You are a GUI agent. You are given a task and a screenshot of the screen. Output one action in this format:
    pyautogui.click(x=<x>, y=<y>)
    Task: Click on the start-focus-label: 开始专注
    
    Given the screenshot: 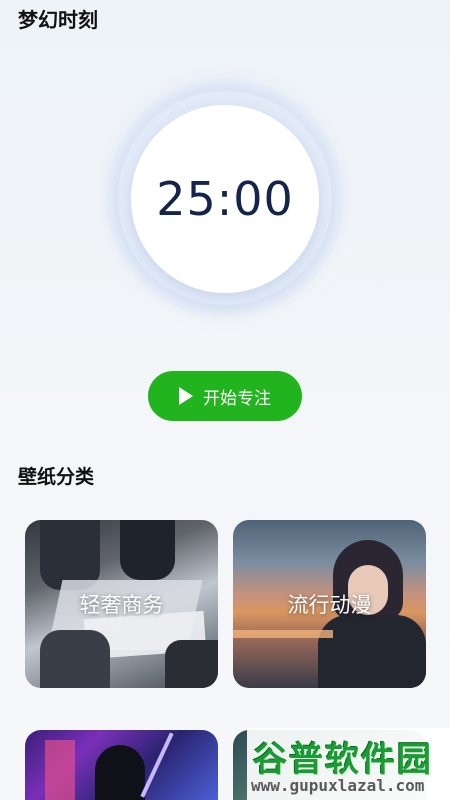 What is the action you would take?
    pyautogui.click(x=237, y=398)
    